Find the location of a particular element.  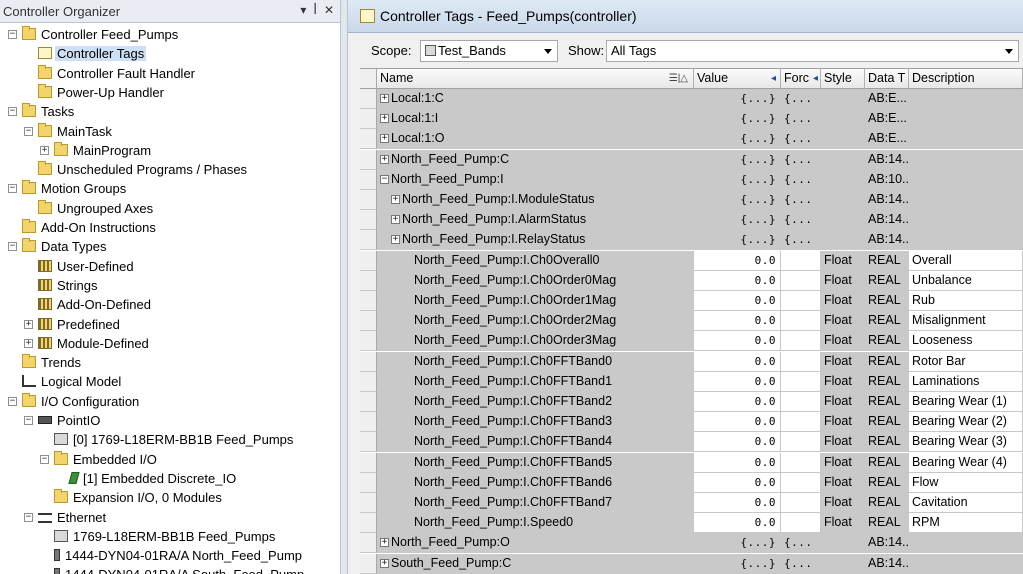

tree-node-controller-tags: Controller Tags is located at coordinates (92, 53).